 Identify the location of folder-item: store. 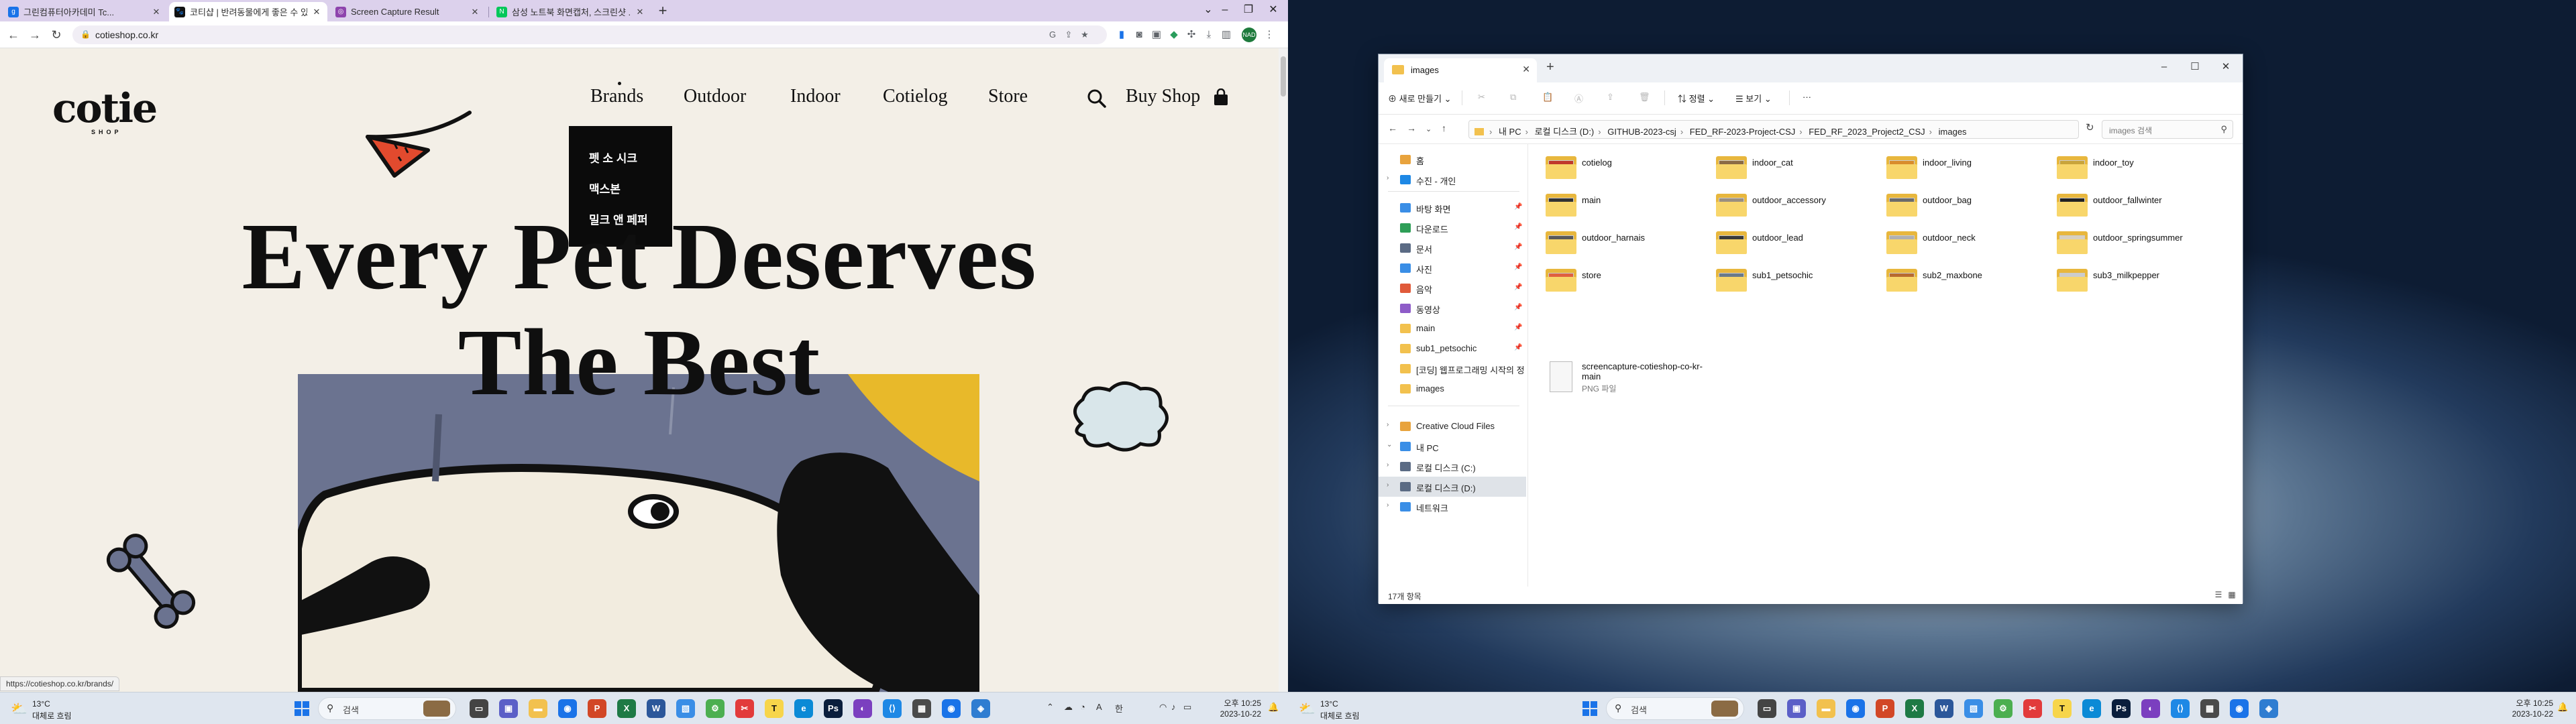
(1624, 280).